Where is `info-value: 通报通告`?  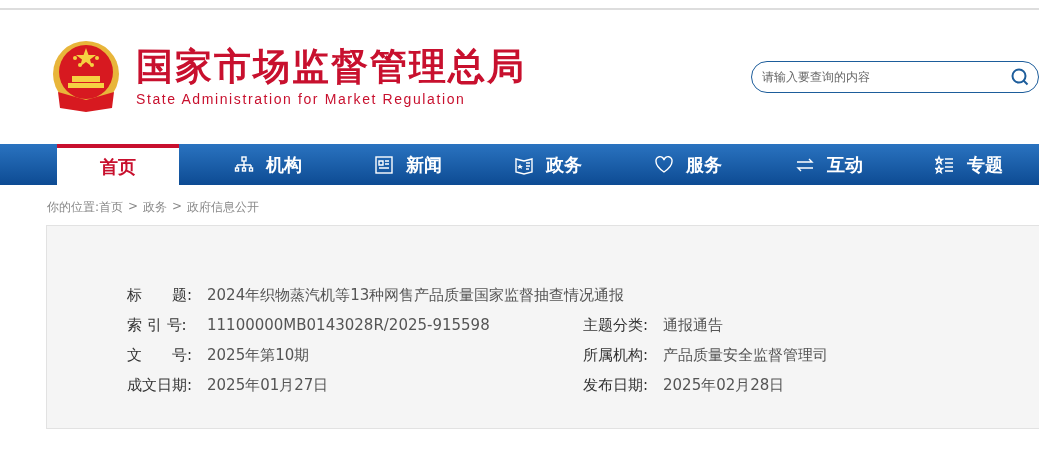
info-value: 通报通告 is located at coordinates (693, 325).